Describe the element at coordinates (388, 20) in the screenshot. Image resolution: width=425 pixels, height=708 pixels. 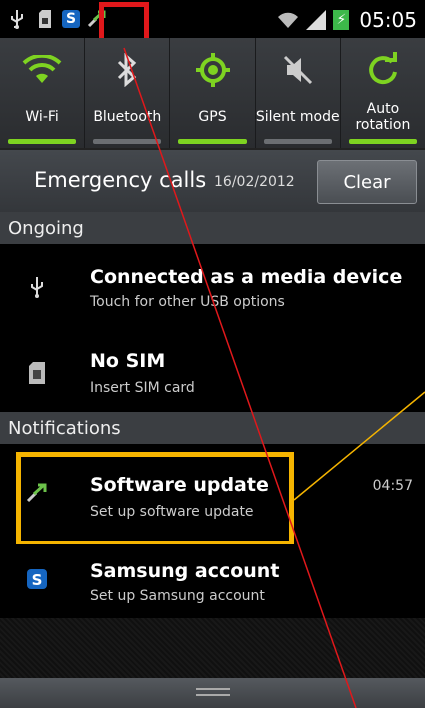
I see `clock: 05:05` at that location.